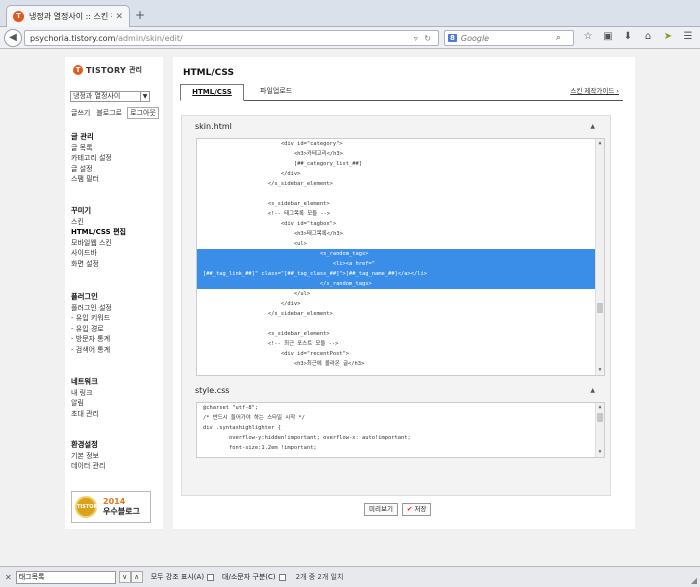 The width and height of the screenshot is (700, 587). Describe the element at coordinates (381, 509) in the screenshot. I see `preview-button: 미리보기` at that location.